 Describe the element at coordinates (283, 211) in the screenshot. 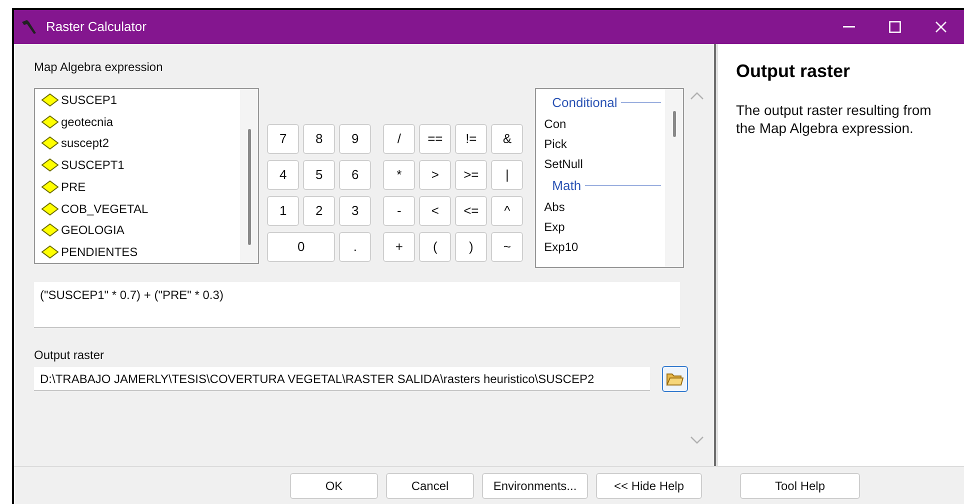

I see `keypad-key: 1` at that location.